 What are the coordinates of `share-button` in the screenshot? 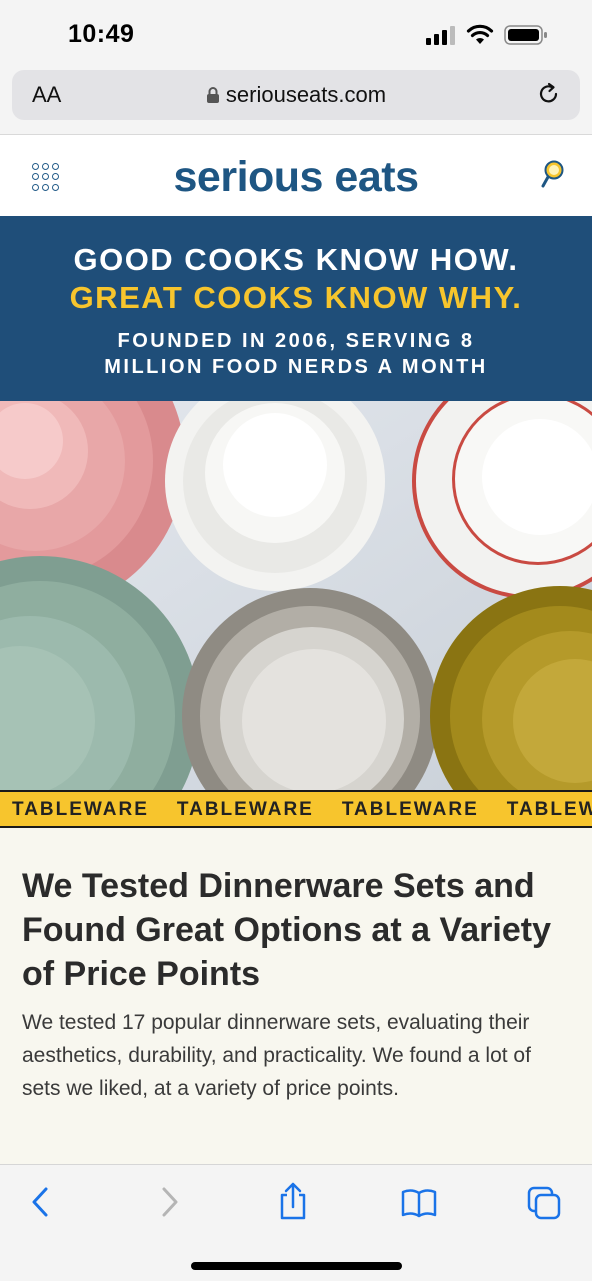 It's located at (293, 1203).